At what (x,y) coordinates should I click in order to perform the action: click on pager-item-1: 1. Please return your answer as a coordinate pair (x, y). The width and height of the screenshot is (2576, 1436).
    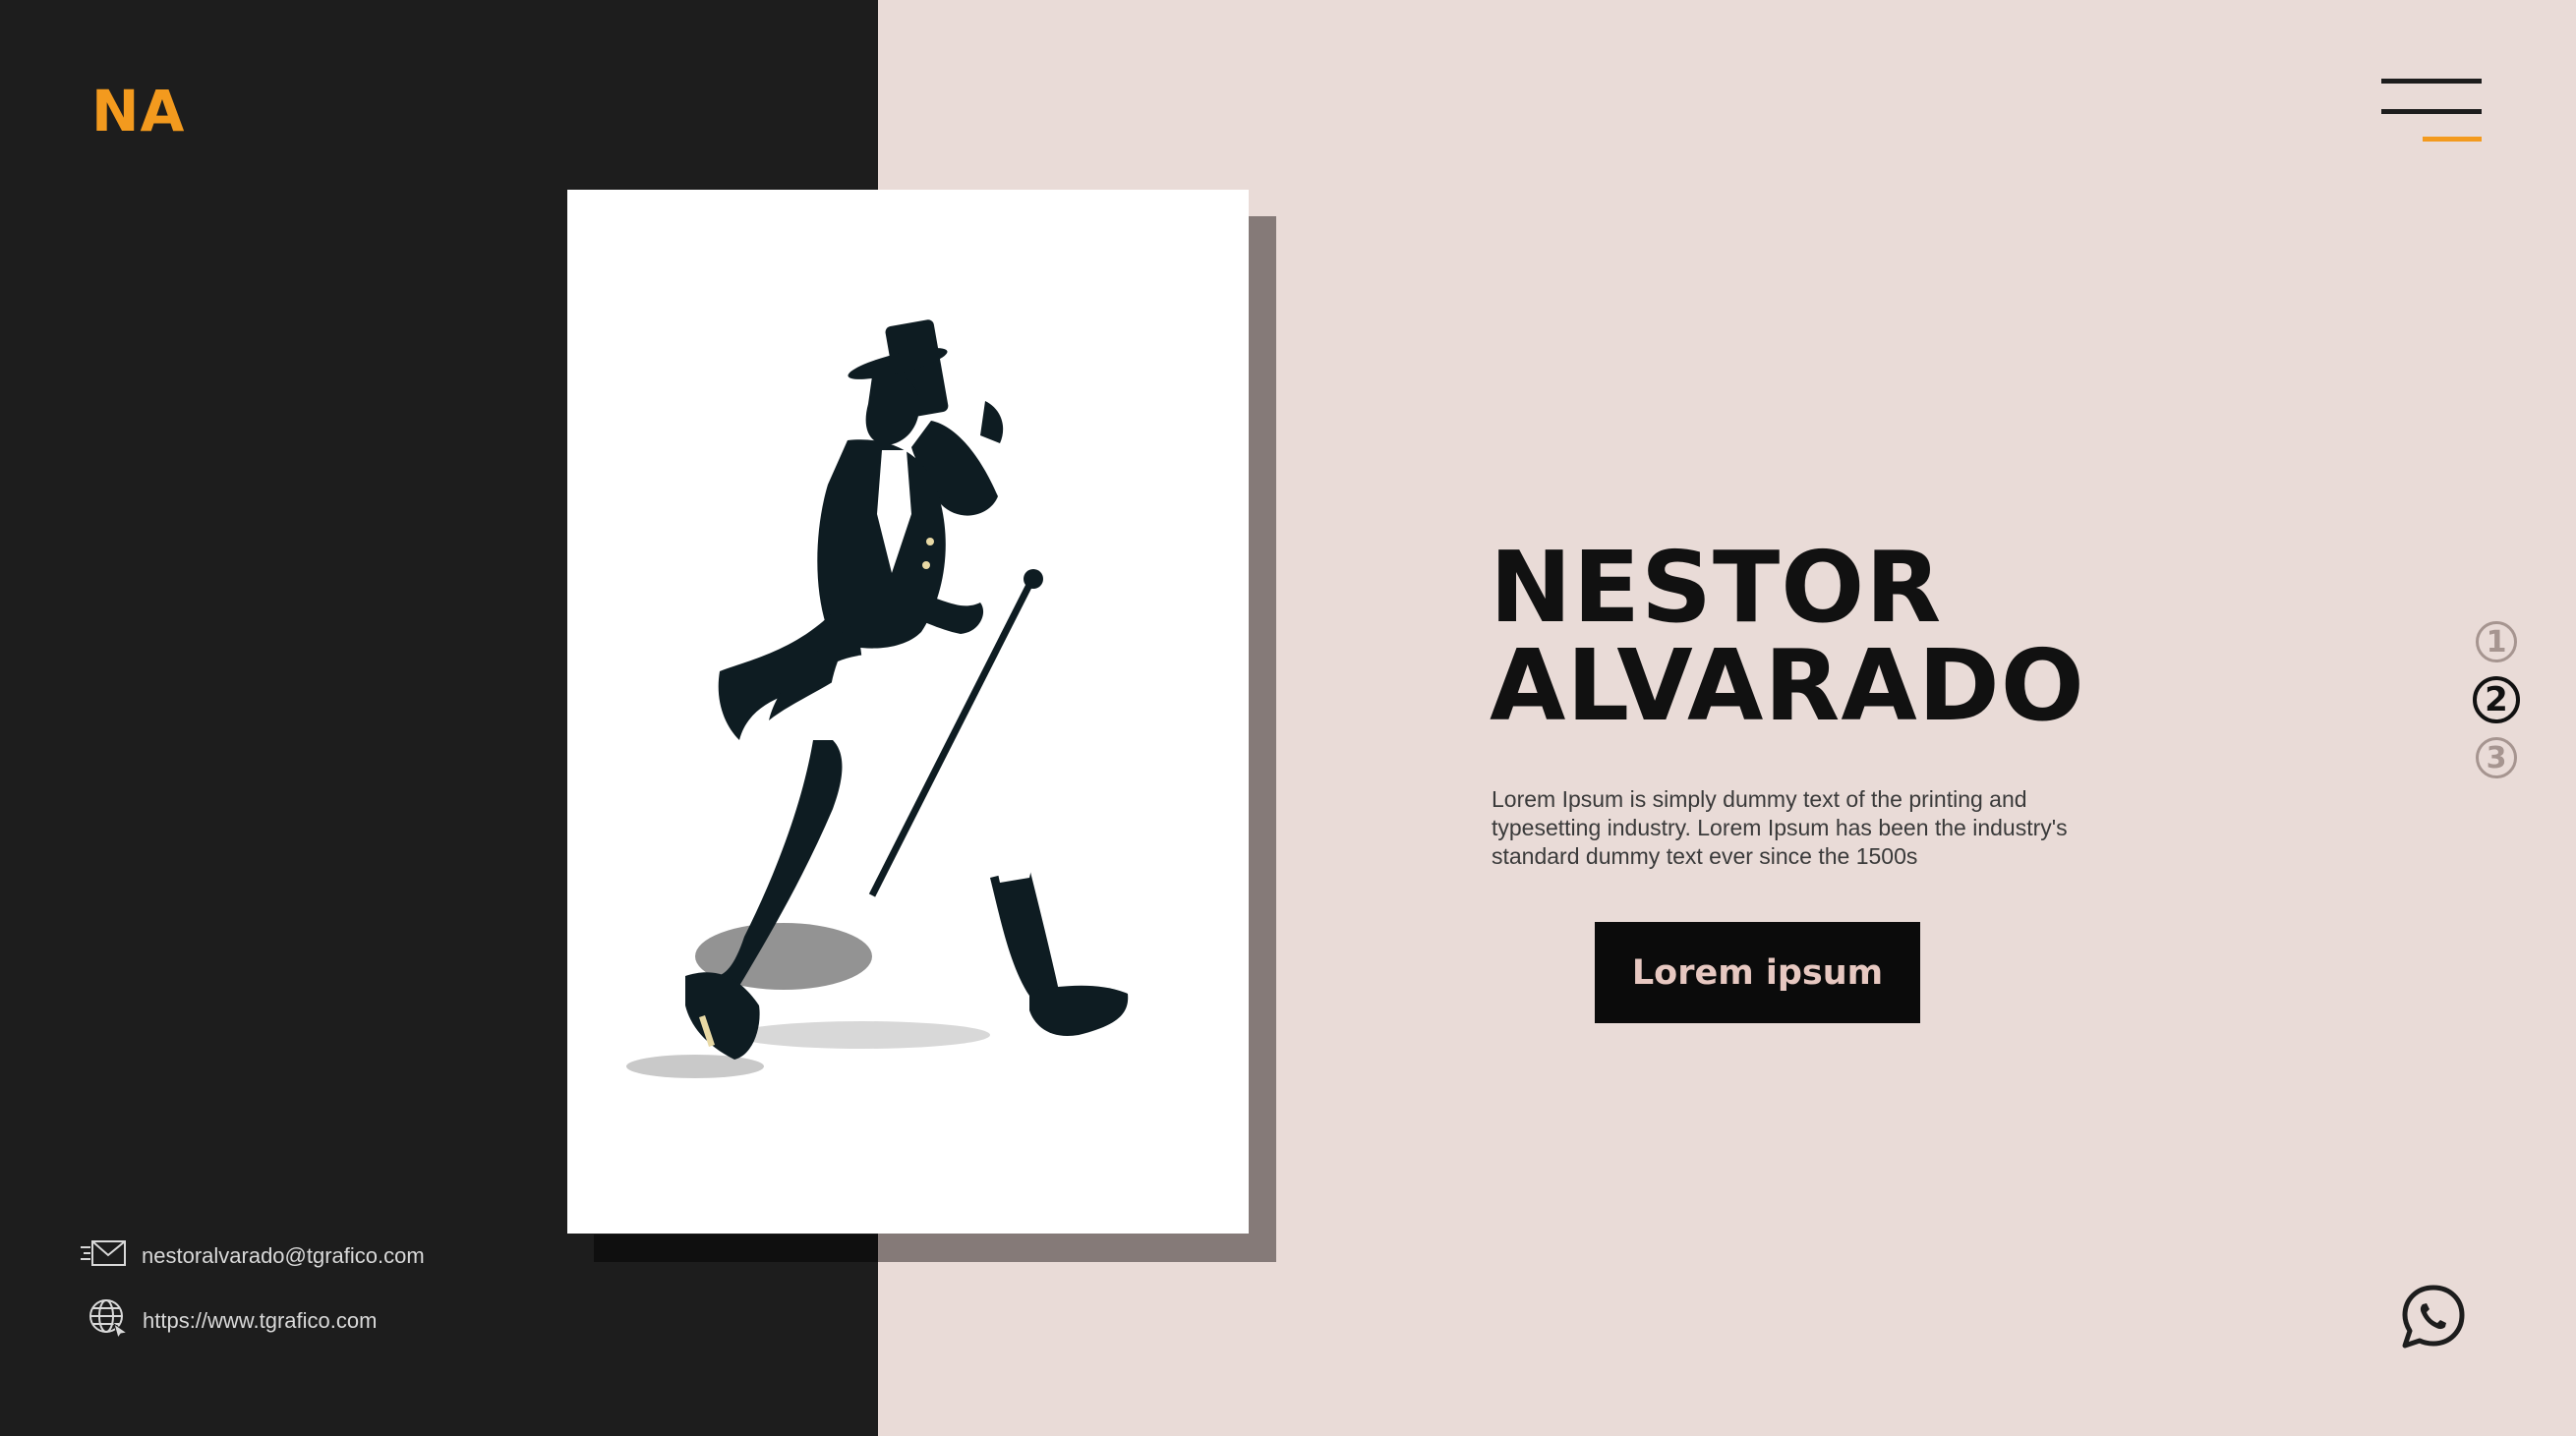
    Looking at the image, I should click on (2496, 641).